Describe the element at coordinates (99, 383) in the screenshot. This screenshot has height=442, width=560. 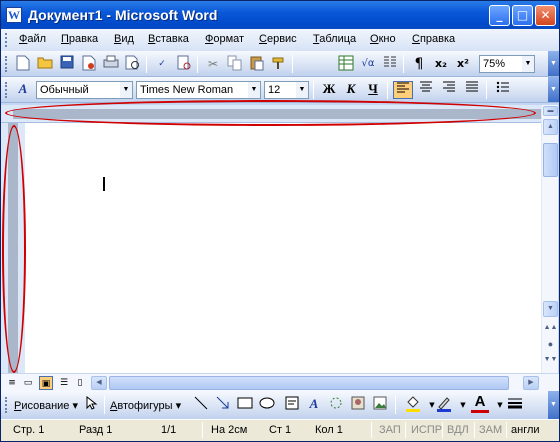
I see `scroll-left-icon: ◀` at that location.